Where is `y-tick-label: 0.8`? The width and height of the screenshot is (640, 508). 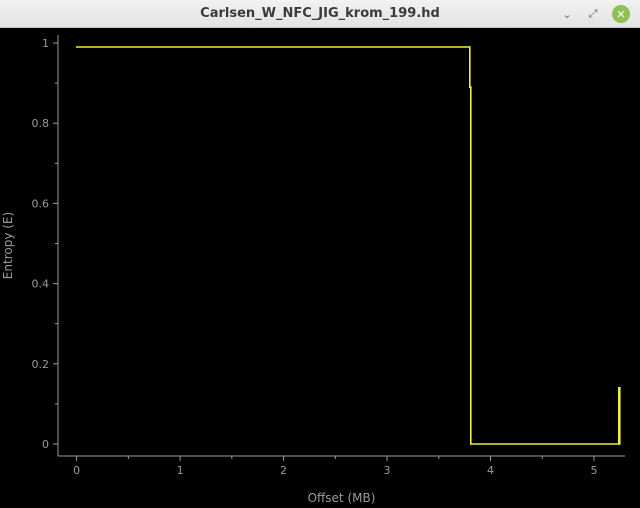
y-tick-label: 0.8 is located at coordinates (41, 123).